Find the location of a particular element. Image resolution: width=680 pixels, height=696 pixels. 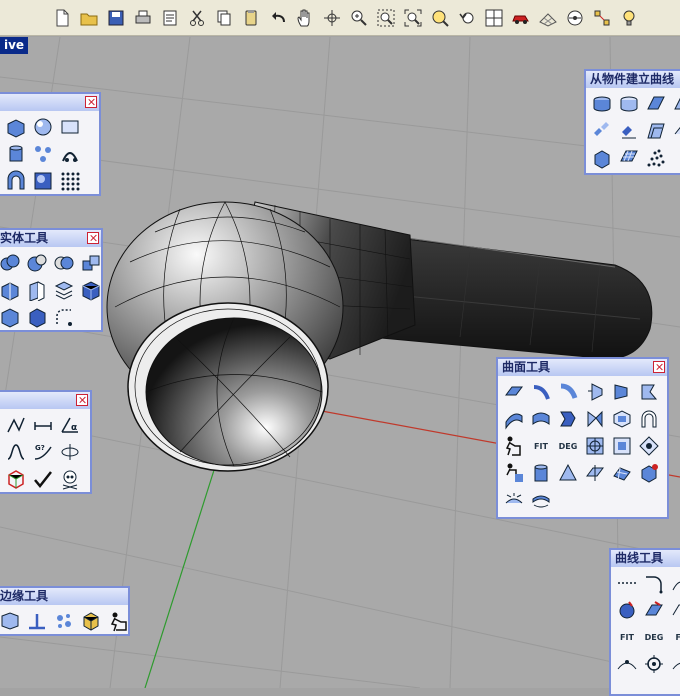

check-object-icon is located at coordinates (16, 479).